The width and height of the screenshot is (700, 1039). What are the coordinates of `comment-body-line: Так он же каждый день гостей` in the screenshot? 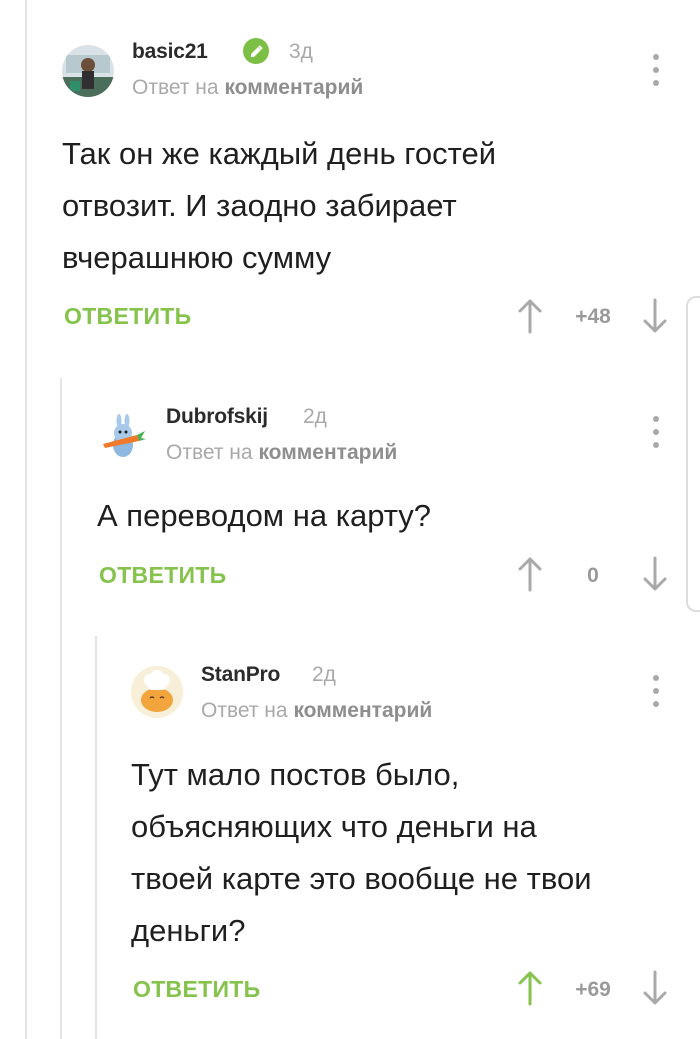 It's located at (279, 153).